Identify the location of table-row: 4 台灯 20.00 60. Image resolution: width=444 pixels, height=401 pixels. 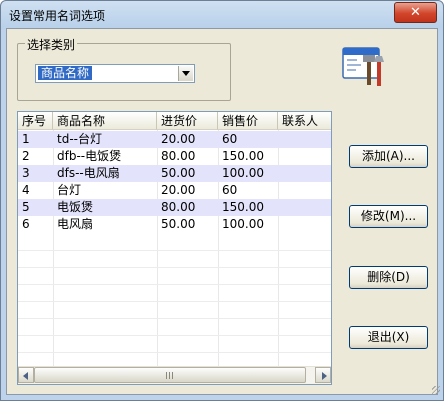
(174, 190).